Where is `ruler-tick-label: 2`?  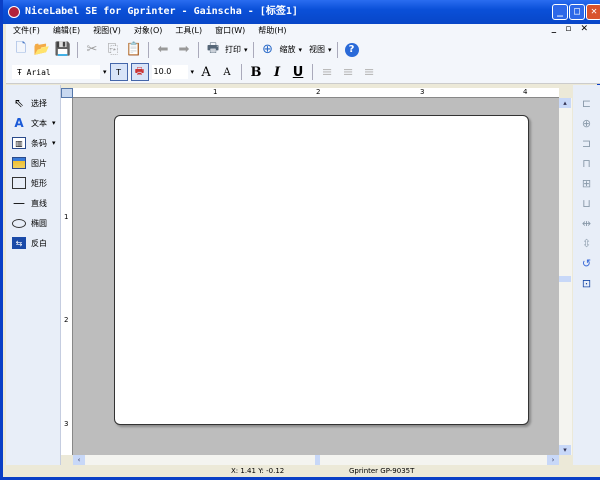 ruler-tick-label: 2 is located at coordinates (318, 92).